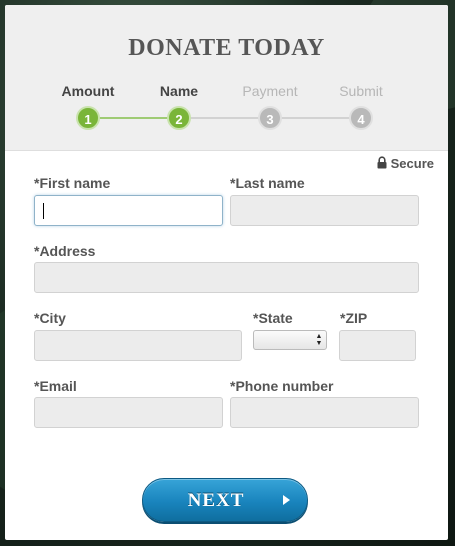 This screenshot has height=546, width=455. I want to click on phone-label: *Phone number, so click(282, 386).